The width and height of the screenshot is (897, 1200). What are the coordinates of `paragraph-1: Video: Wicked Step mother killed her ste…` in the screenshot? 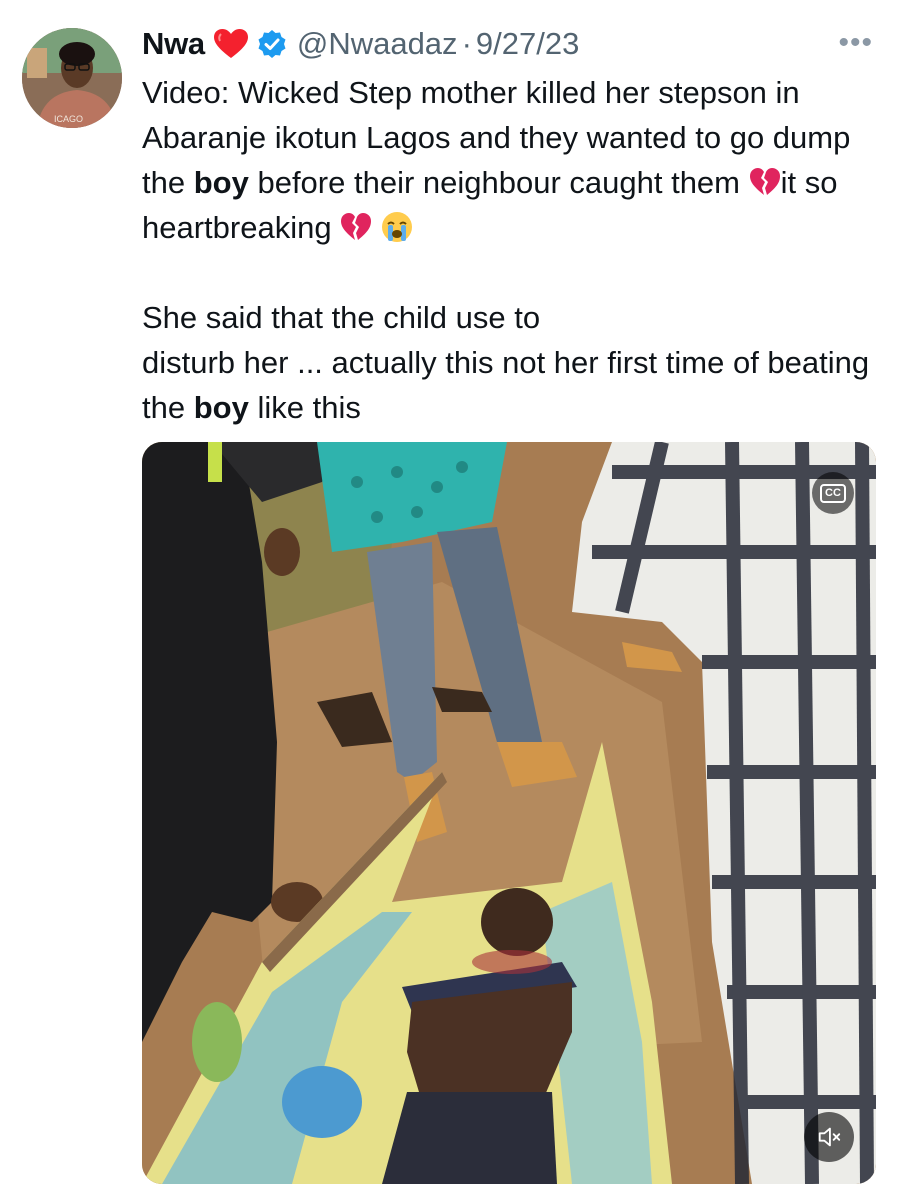 It's located at (512, 160).